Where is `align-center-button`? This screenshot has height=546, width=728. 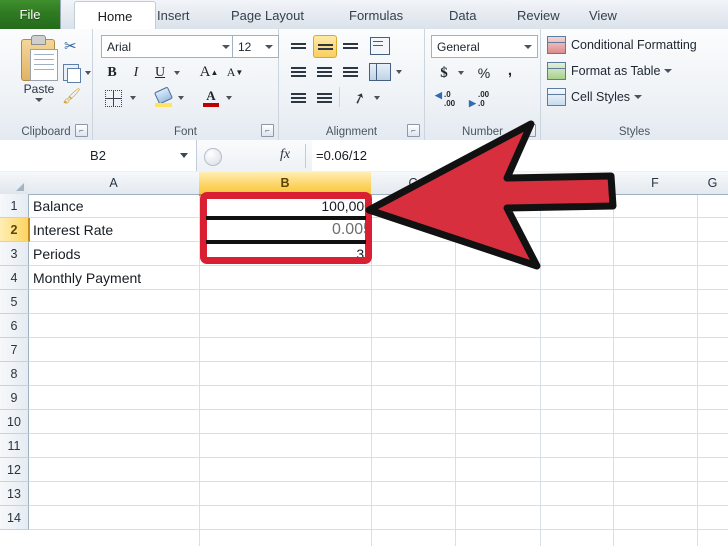 align-center-button is located at coordinates (324, 71).